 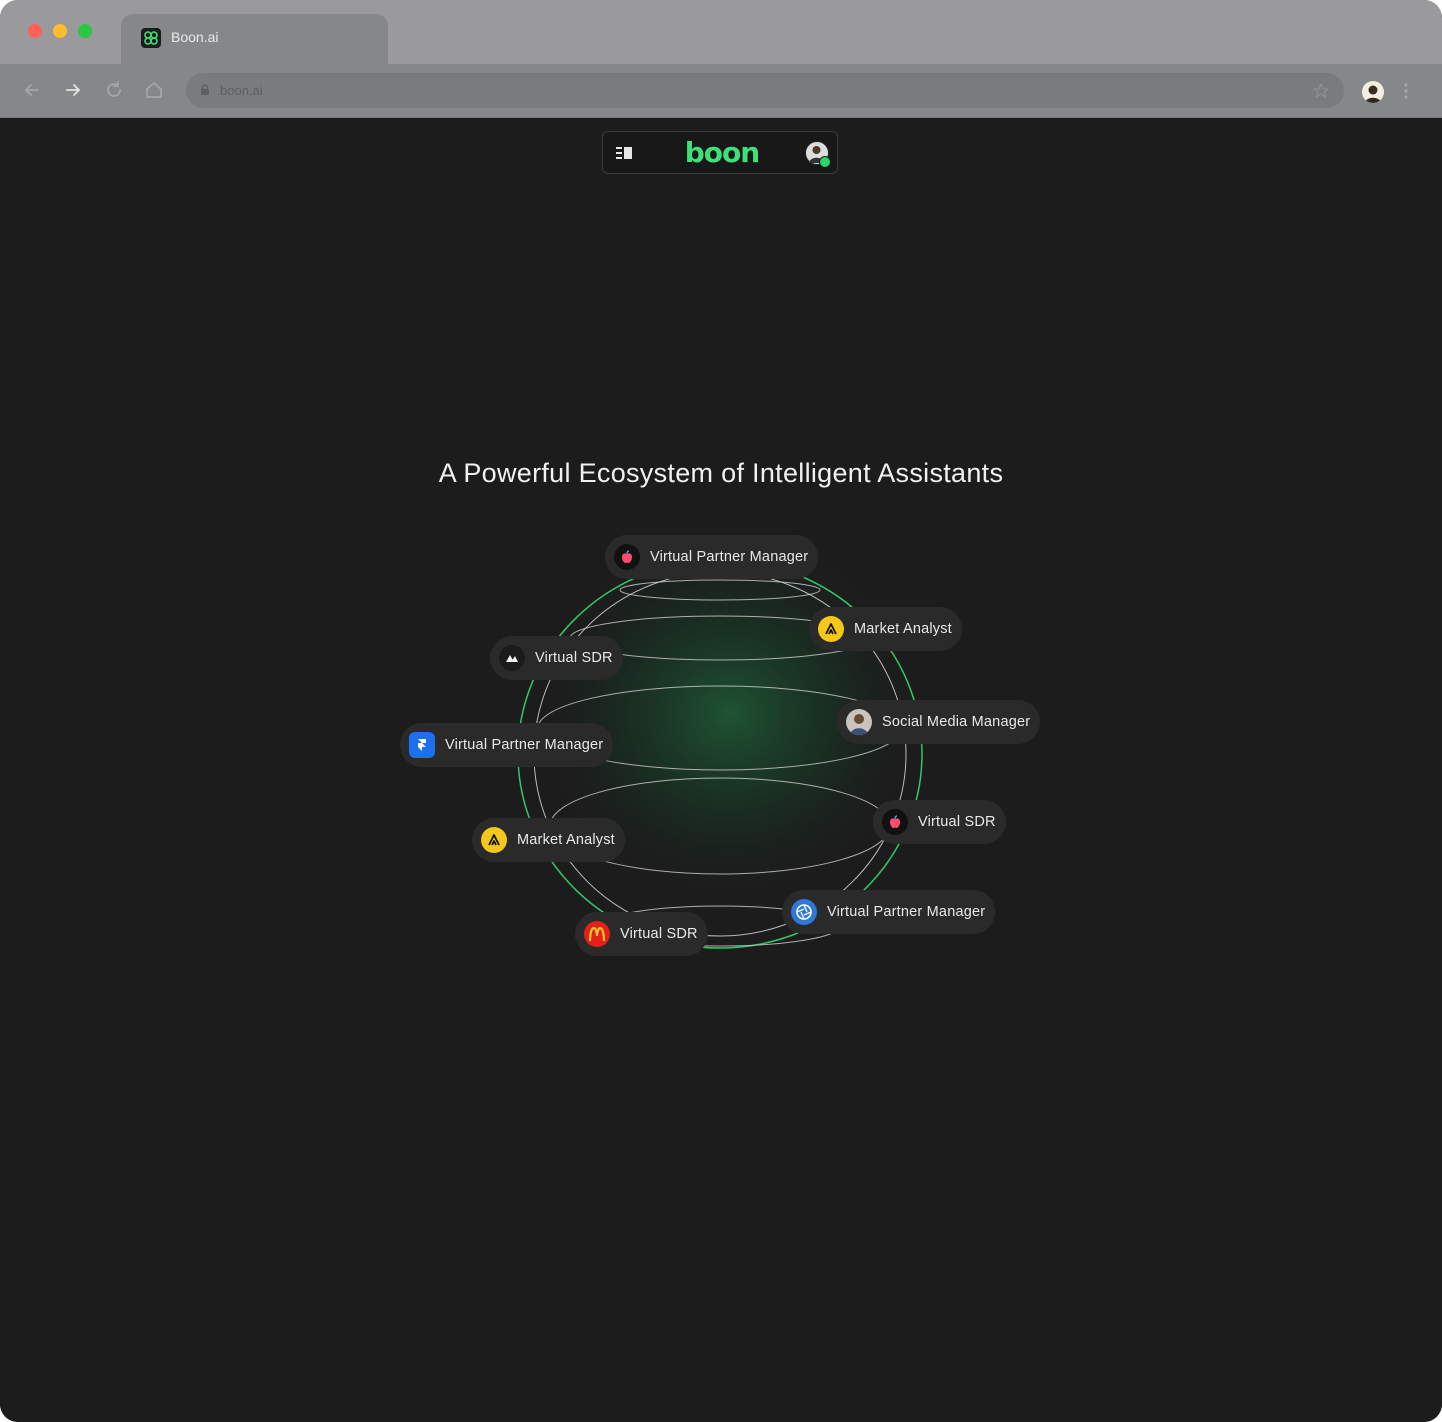 What do you see at coordinates (195, 37) in the screenshot?
I see `tab-title: Boon.ai` at bounding box center [195, 37].